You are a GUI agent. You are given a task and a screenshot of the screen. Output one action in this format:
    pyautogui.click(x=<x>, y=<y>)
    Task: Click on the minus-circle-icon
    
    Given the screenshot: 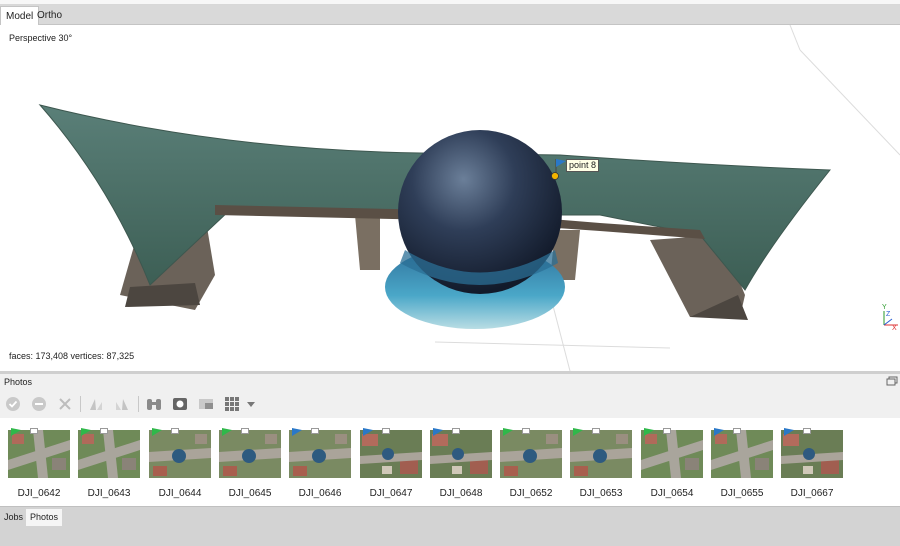 What is the action you would take?
    pyautogui.click(x=39, y=404)
    